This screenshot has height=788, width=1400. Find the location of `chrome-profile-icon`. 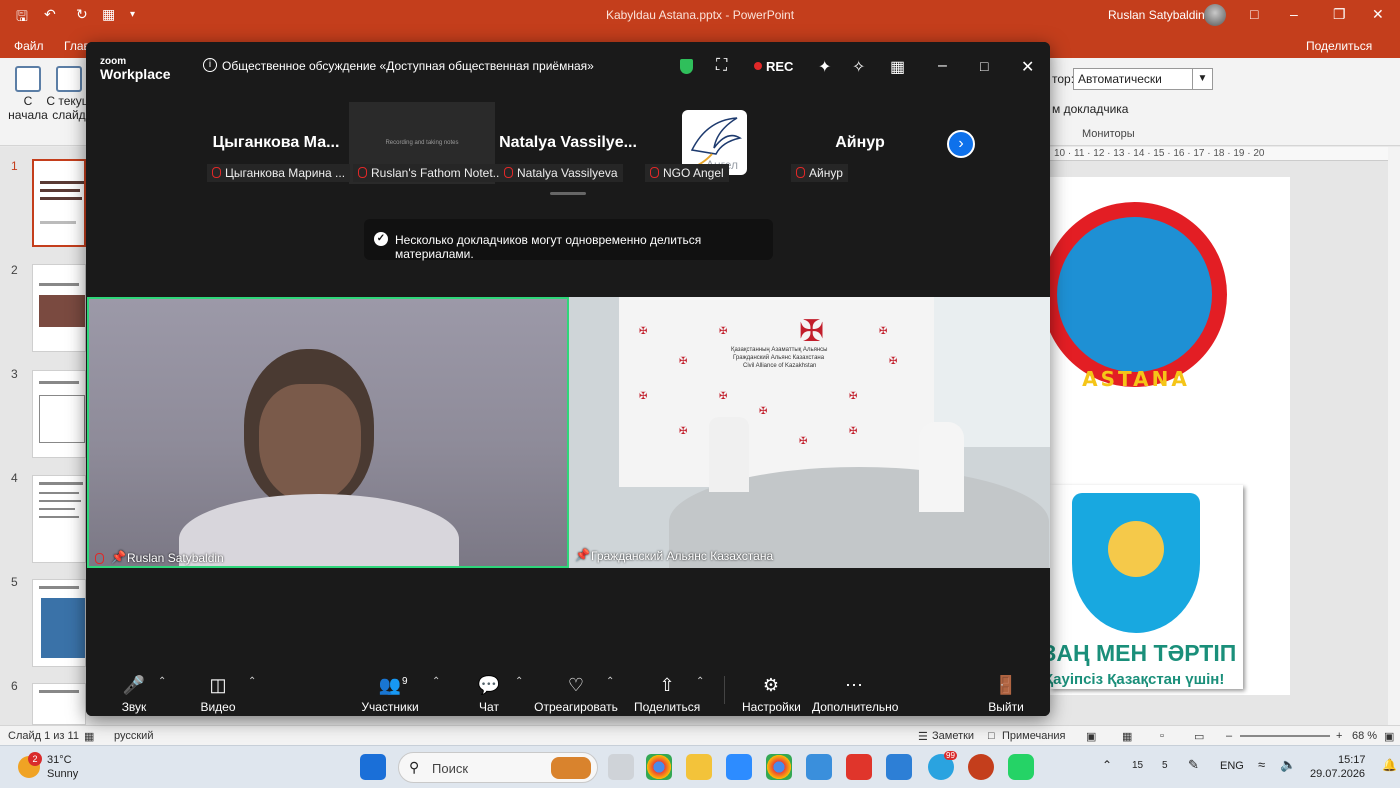

chrome-profile-icon is located at coordinates (779, 767).